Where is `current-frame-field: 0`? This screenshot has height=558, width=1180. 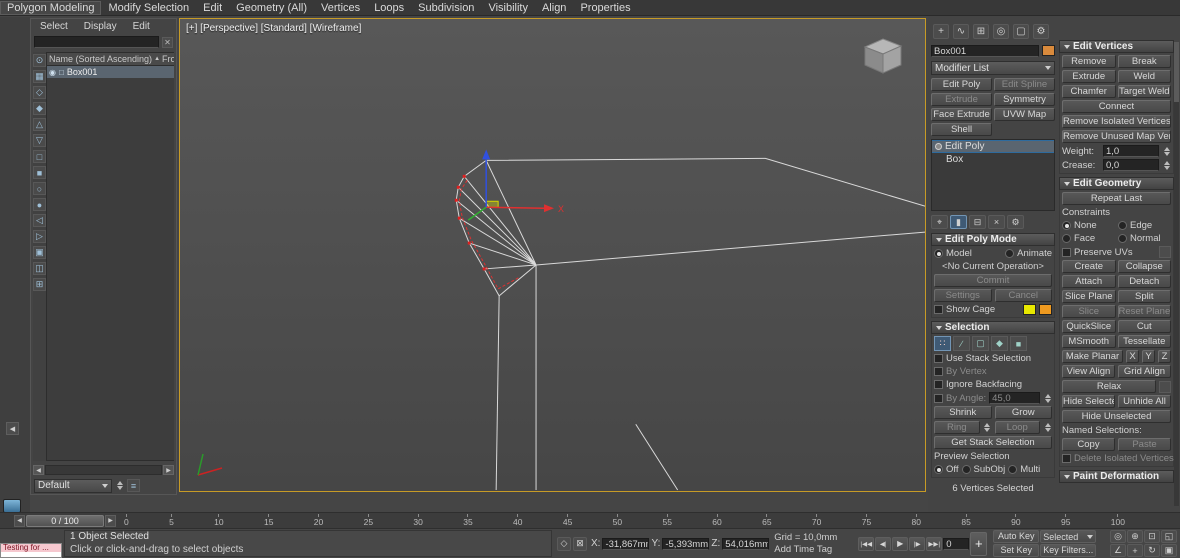
current-frame-field: 0 is located at coordinates (956, 543).